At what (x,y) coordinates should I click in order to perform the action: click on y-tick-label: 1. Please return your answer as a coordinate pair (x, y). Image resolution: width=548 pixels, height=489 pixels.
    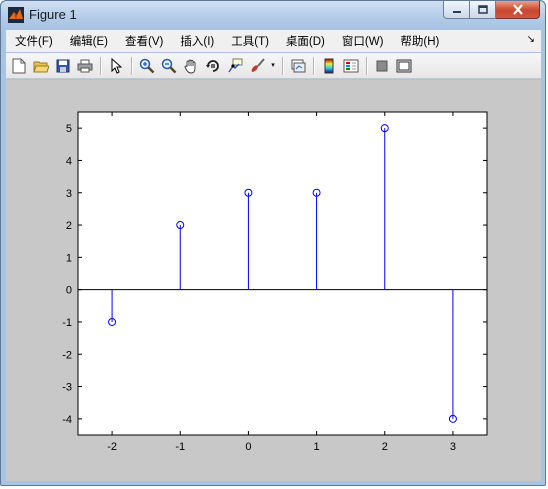
    Looking at the image, I should click on (69, 258).